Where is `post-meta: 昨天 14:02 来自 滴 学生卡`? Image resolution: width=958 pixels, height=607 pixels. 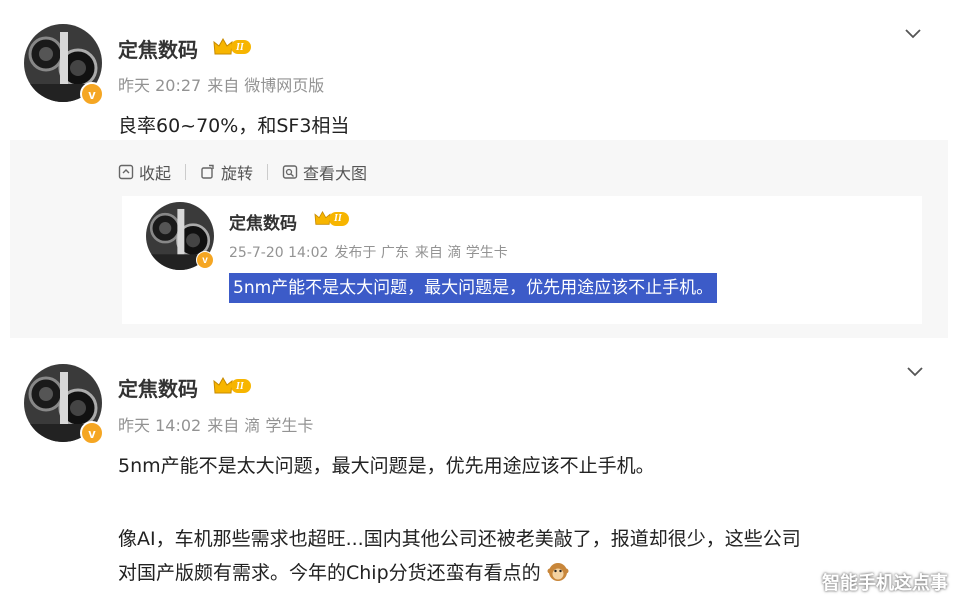
post-meta: 昨天 14:02 来自 滴 学生卡 is located at coordinates (218, 424).